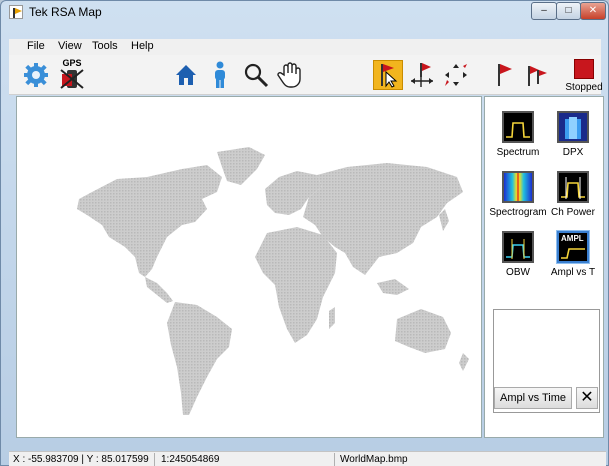  I want to click on gear-icon, so click(36, 75).